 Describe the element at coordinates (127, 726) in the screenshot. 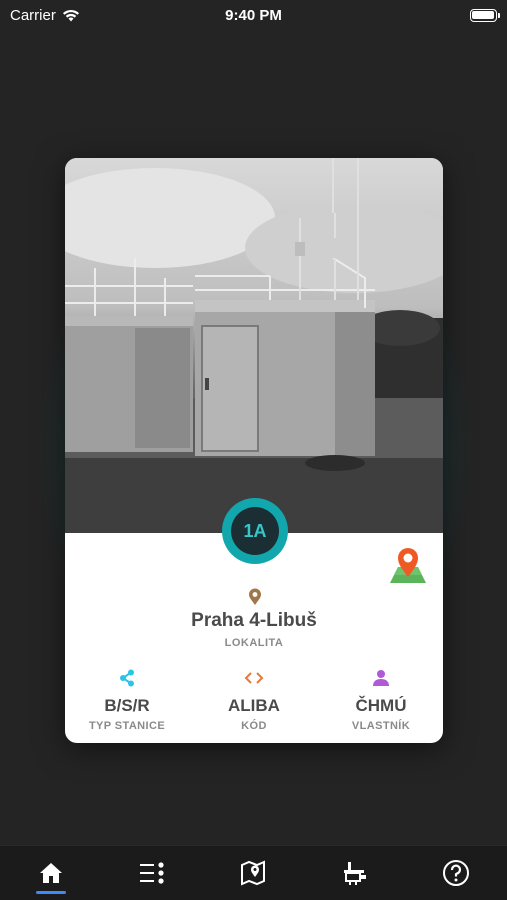

I see `station-type-caption: TYP STANICE` at that location.